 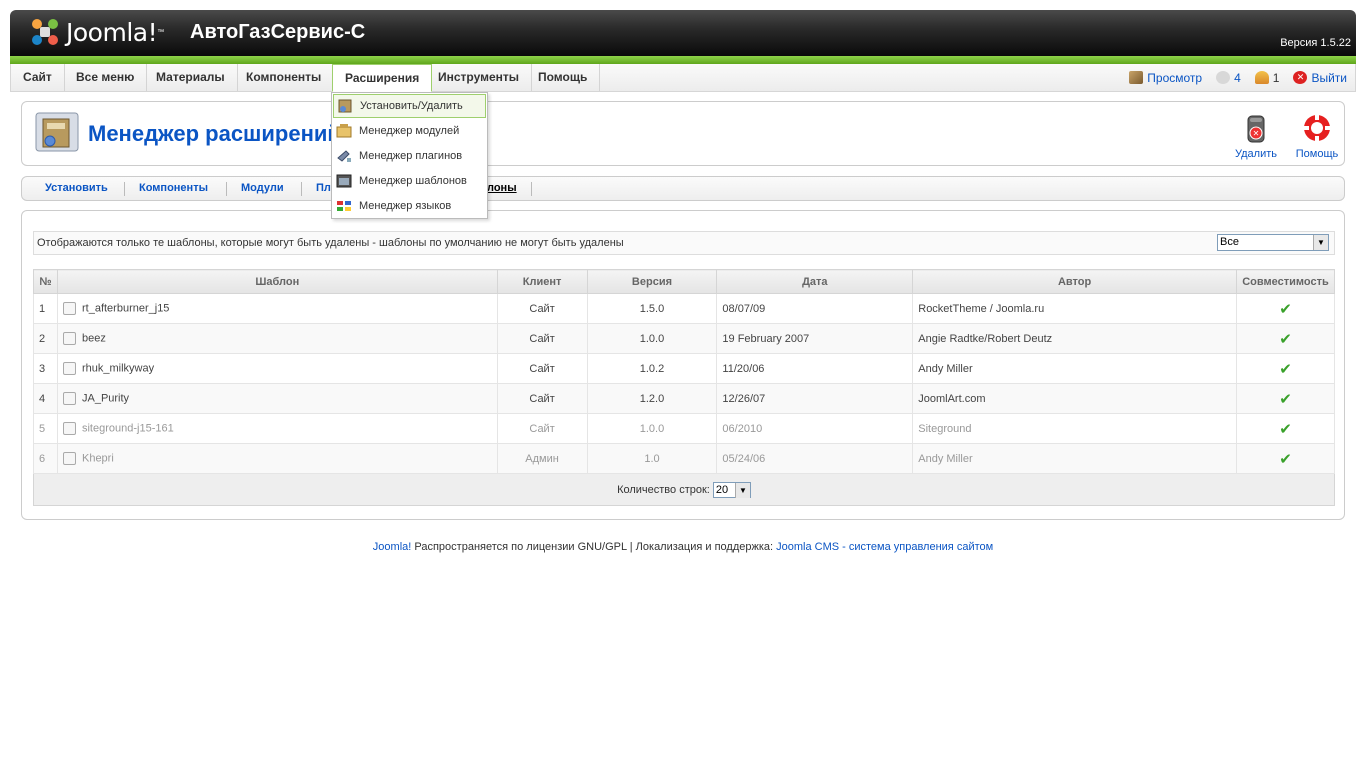 What do you see at coordinates (191, 77) in the screenshot?
I see `menu-content: Материалы` at bounding box center [191, 77].